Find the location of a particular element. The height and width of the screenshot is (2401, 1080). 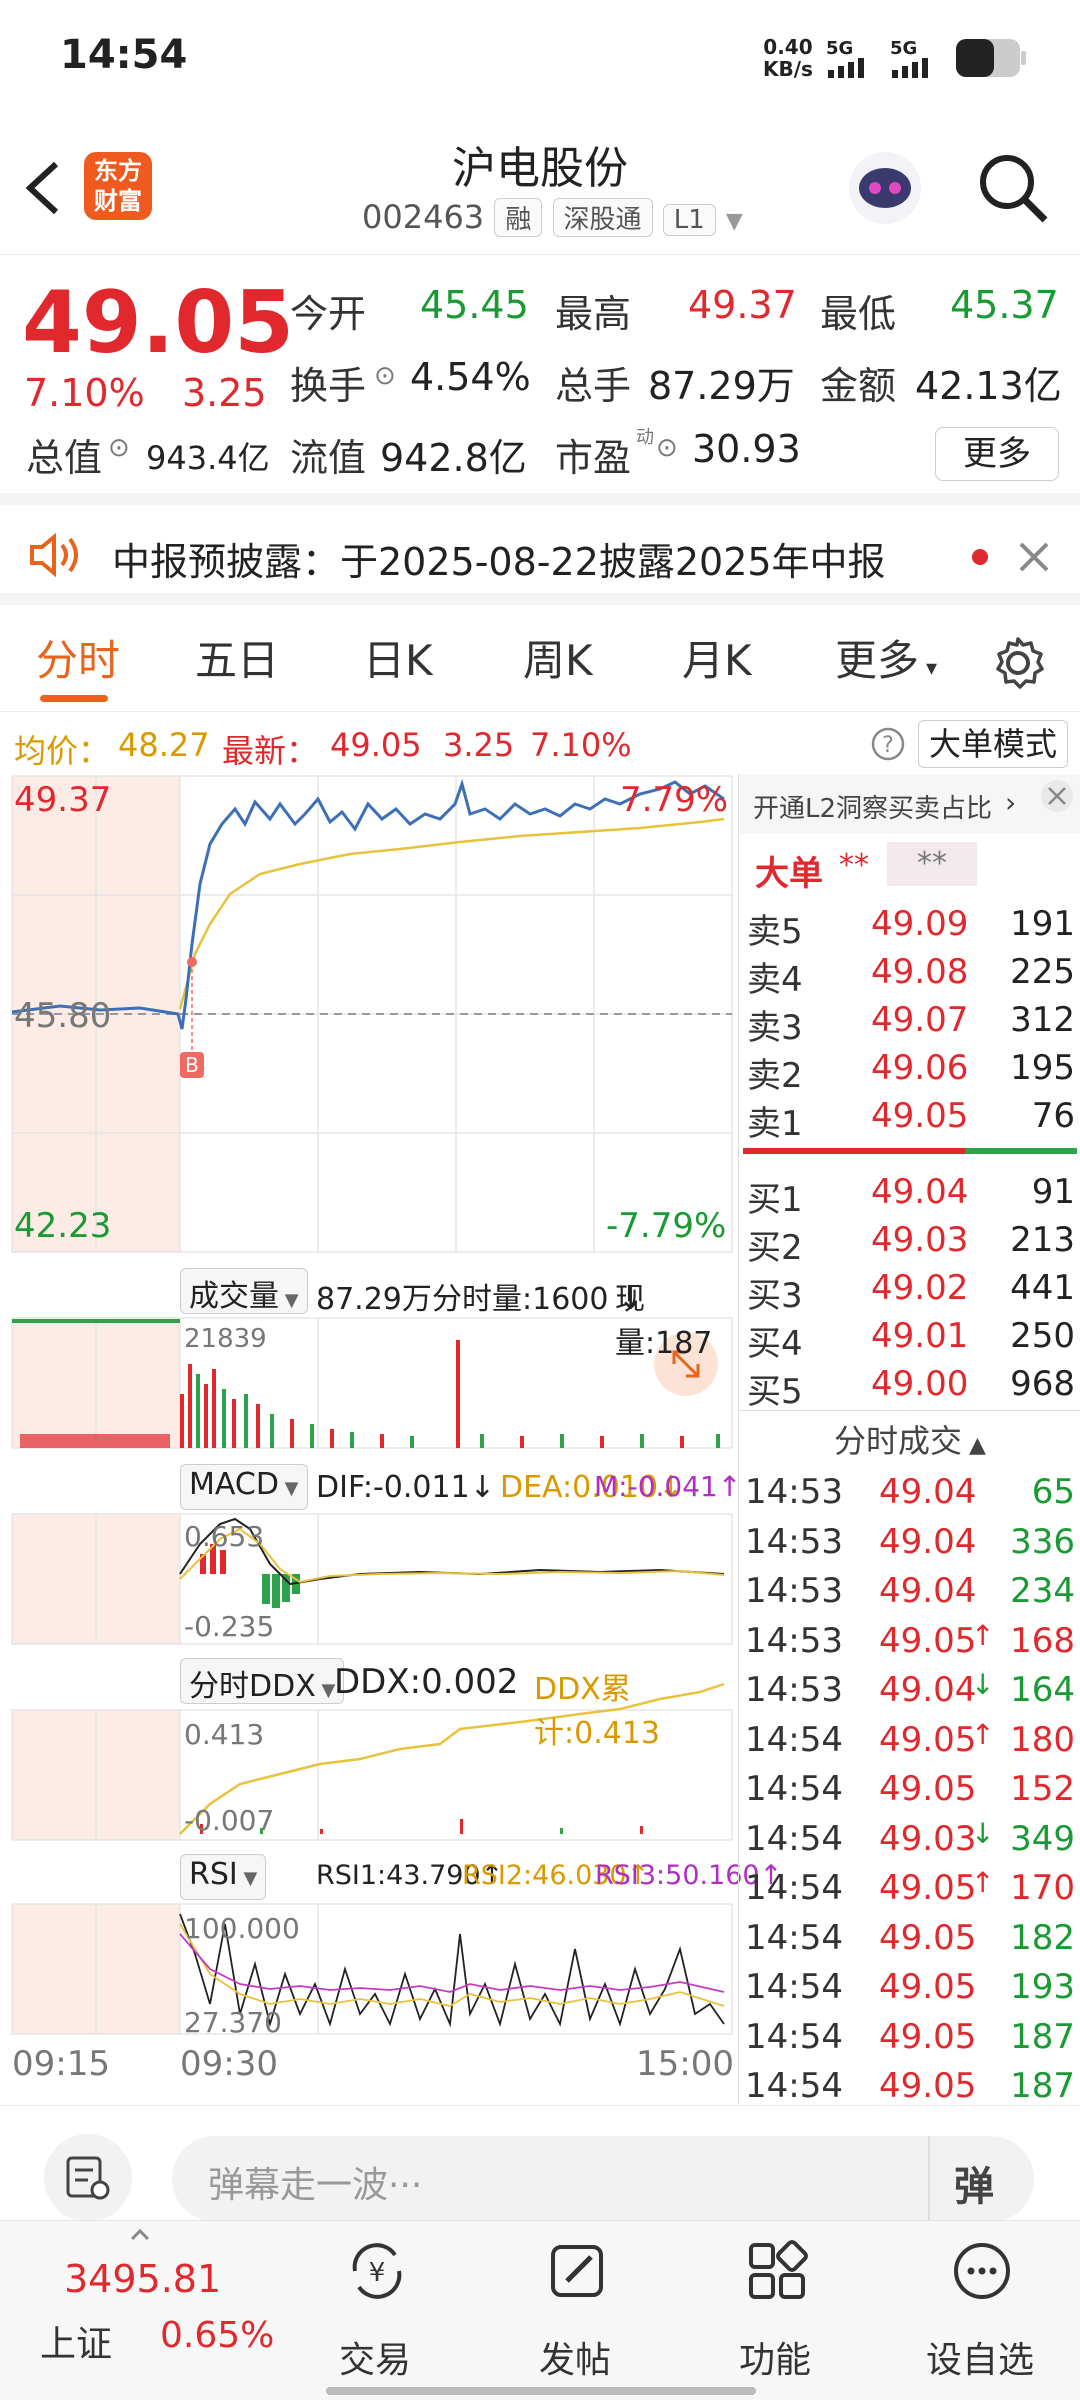

open-value: 45.45 is located at coordinates (474, 305).